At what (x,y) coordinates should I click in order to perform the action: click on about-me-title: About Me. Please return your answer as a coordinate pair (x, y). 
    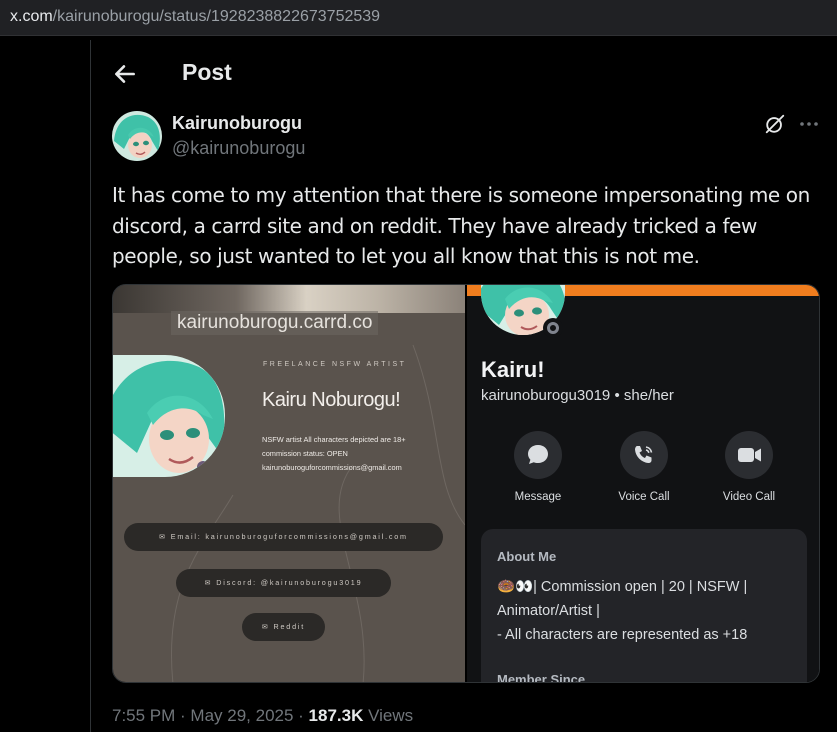
    Looking at the image, I should click on (527, 556).